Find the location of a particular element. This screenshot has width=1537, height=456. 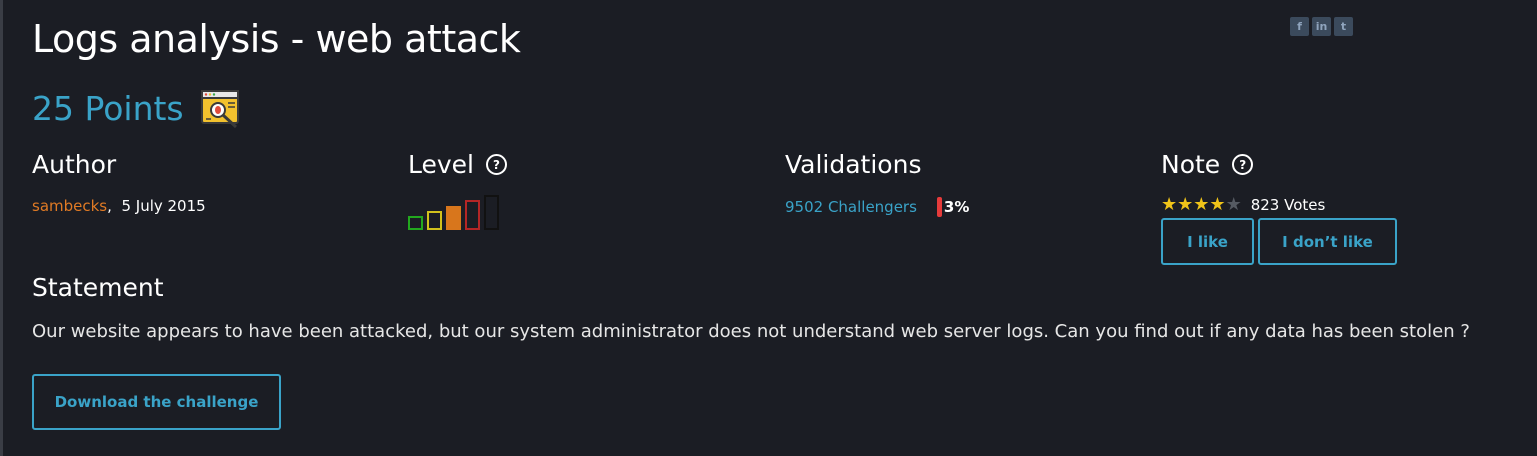

dislike-button: I don’t like is located at coordinates (1327, 241).